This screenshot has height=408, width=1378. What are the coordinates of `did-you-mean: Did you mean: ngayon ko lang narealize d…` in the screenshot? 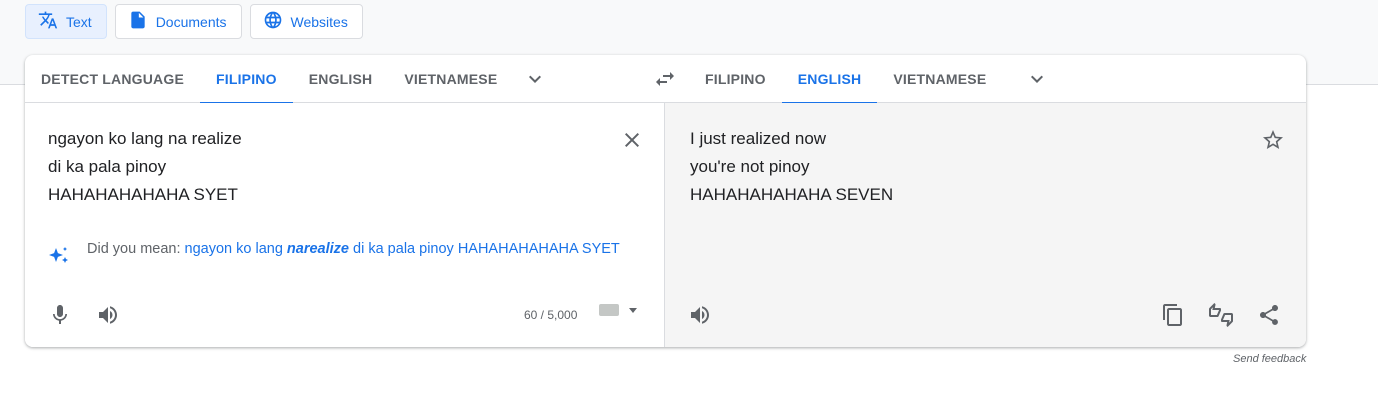 It's located at (342, 256).